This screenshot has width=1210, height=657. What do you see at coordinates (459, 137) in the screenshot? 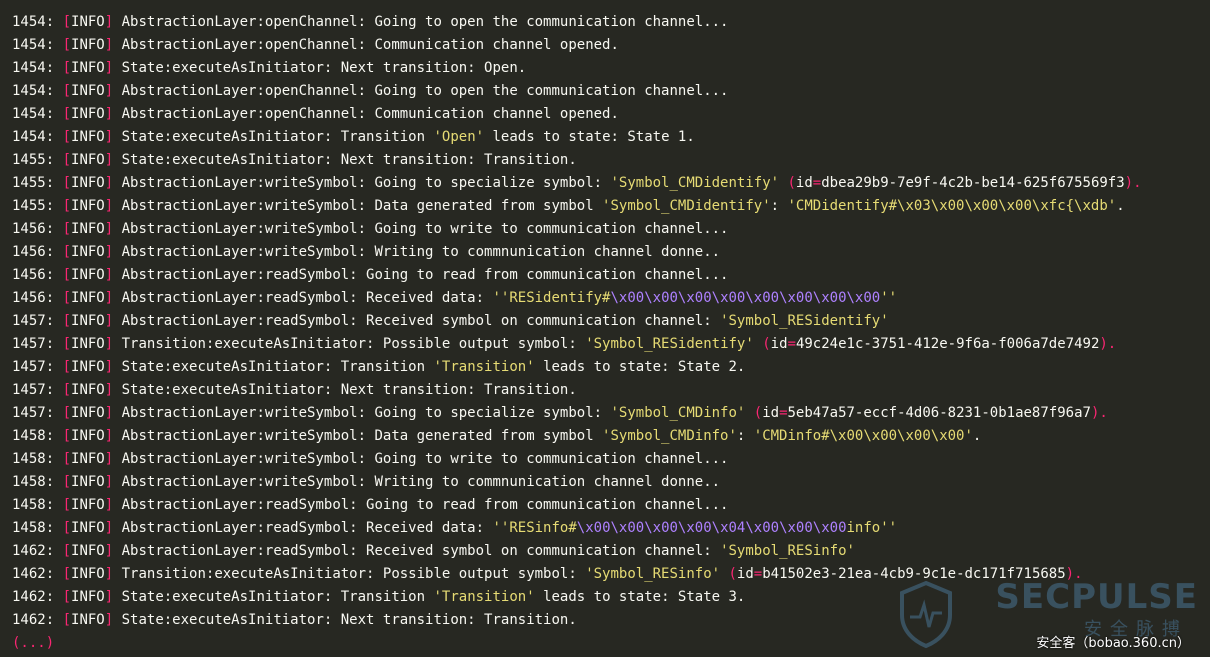
I see `string-literal: 'Open'` at bounding box center [459, 137].